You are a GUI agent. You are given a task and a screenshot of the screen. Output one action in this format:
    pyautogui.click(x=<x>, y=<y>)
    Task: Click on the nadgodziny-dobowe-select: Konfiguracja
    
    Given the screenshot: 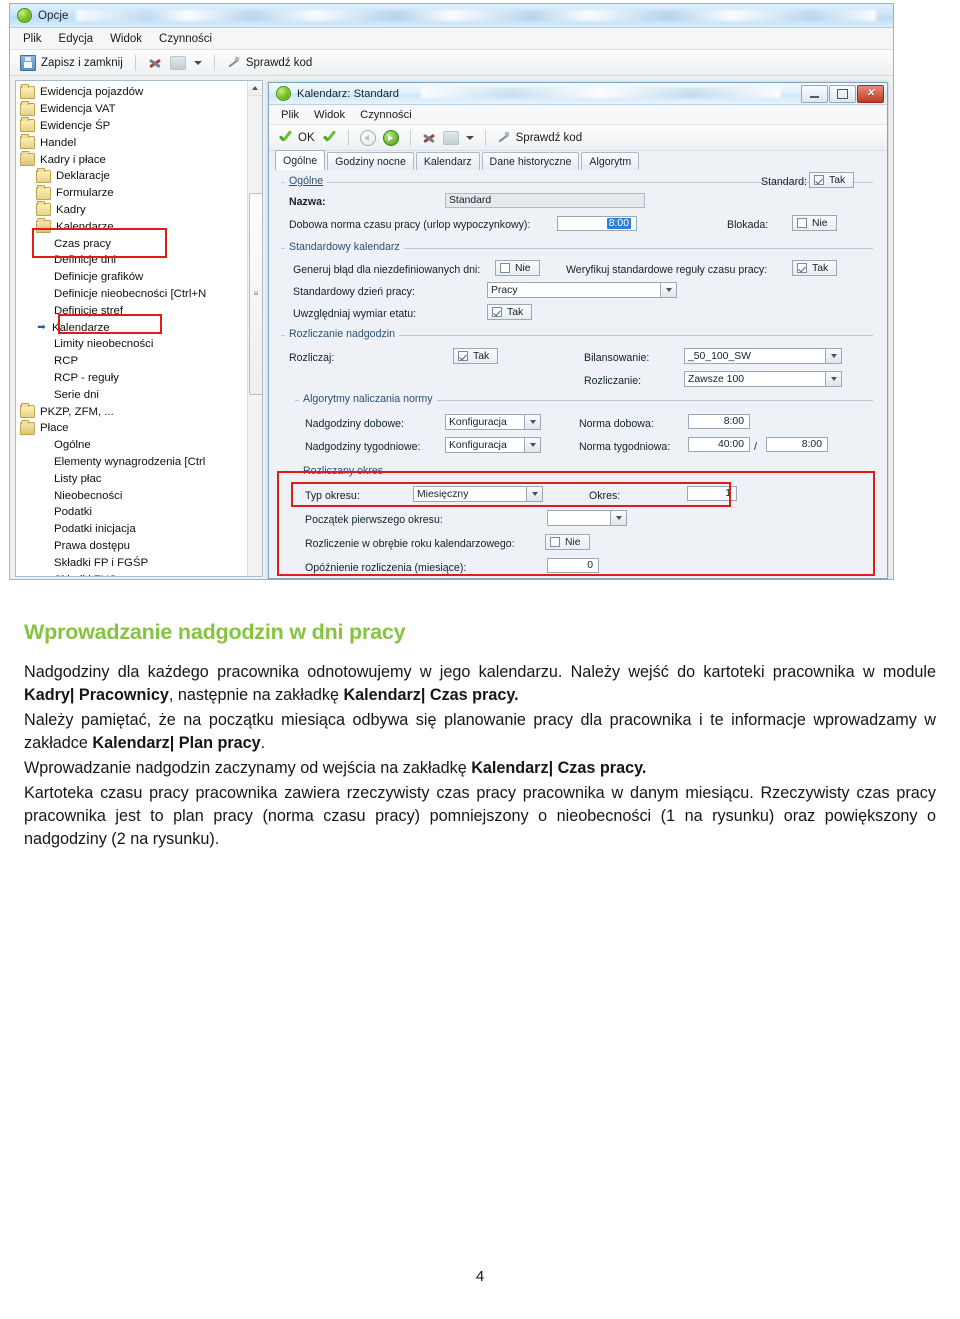 What is the action you would take?
    pyautogui.click(x=493, y=422)
    